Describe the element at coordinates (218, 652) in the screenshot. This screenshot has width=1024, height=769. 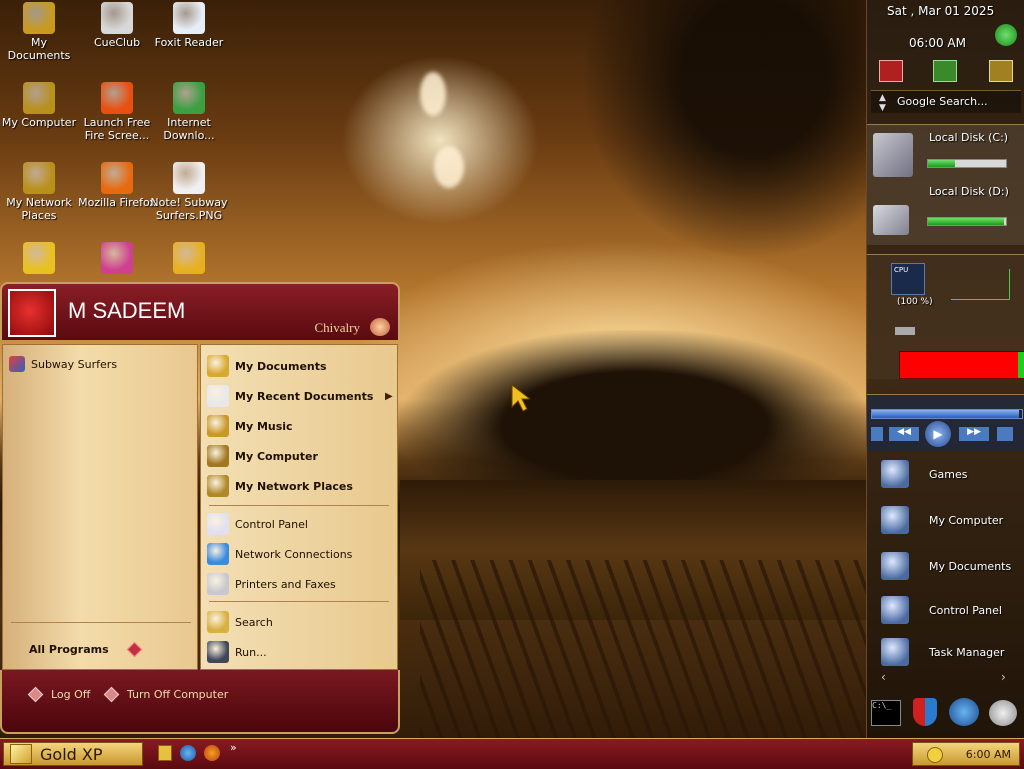
I see `run-icon` at that location.